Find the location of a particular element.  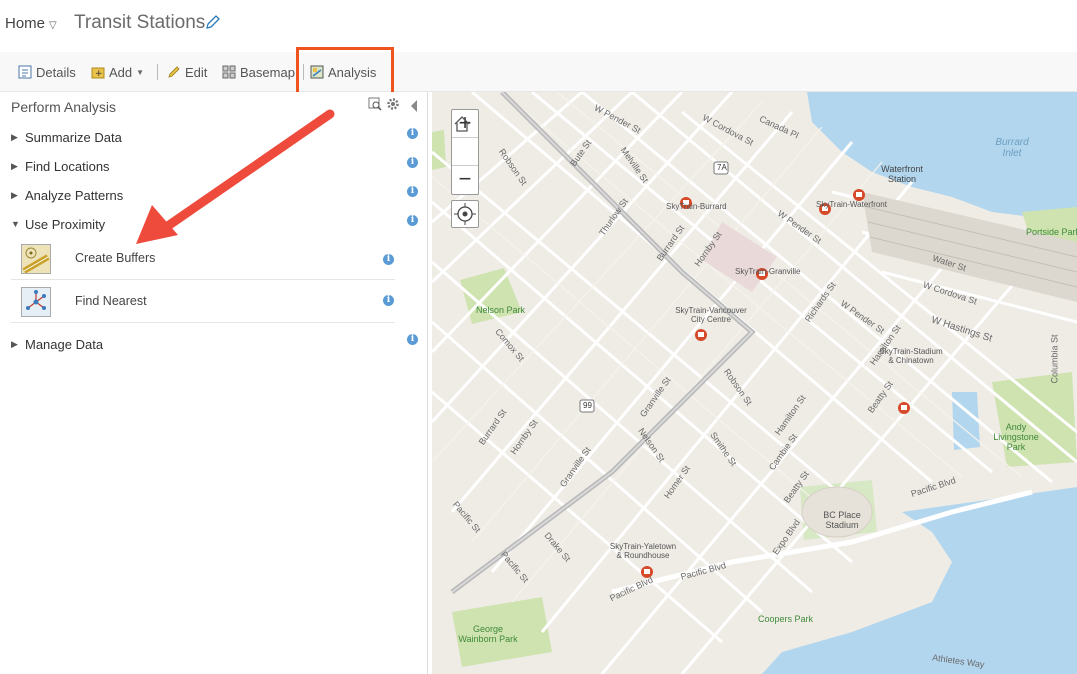

highway-shield-label: 7A is located at coordinates (722, 167).